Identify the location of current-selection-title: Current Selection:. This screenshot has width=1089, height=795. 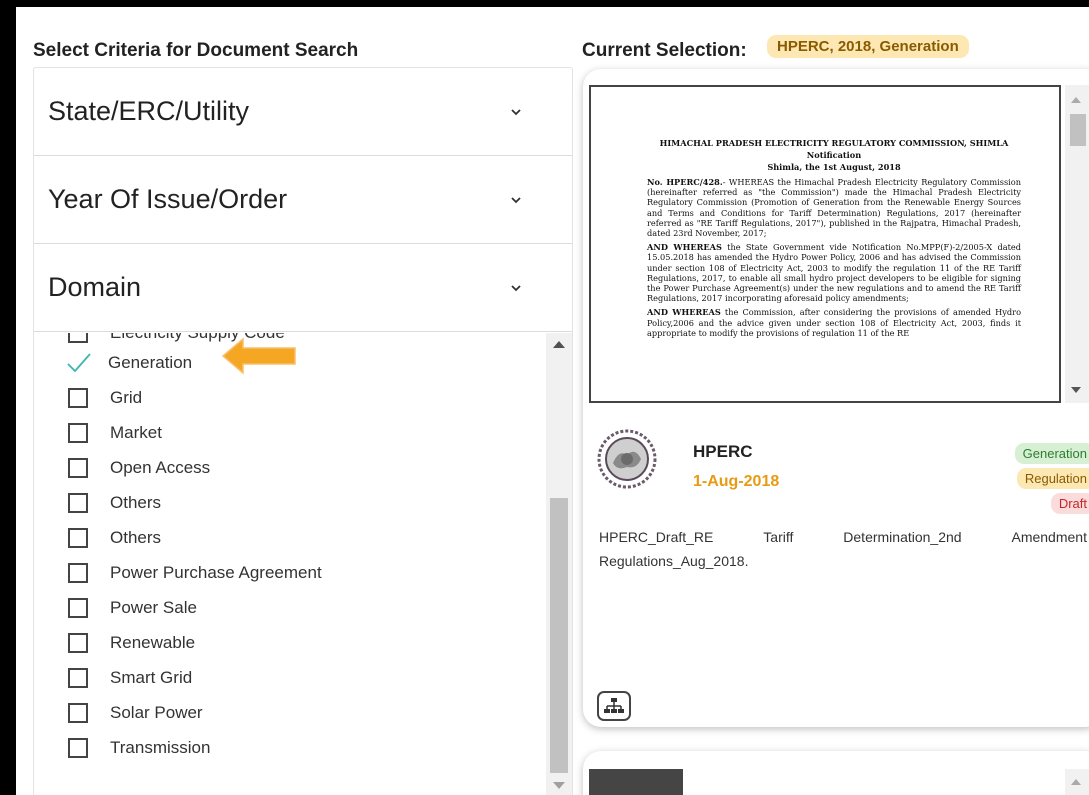
(664, 50).